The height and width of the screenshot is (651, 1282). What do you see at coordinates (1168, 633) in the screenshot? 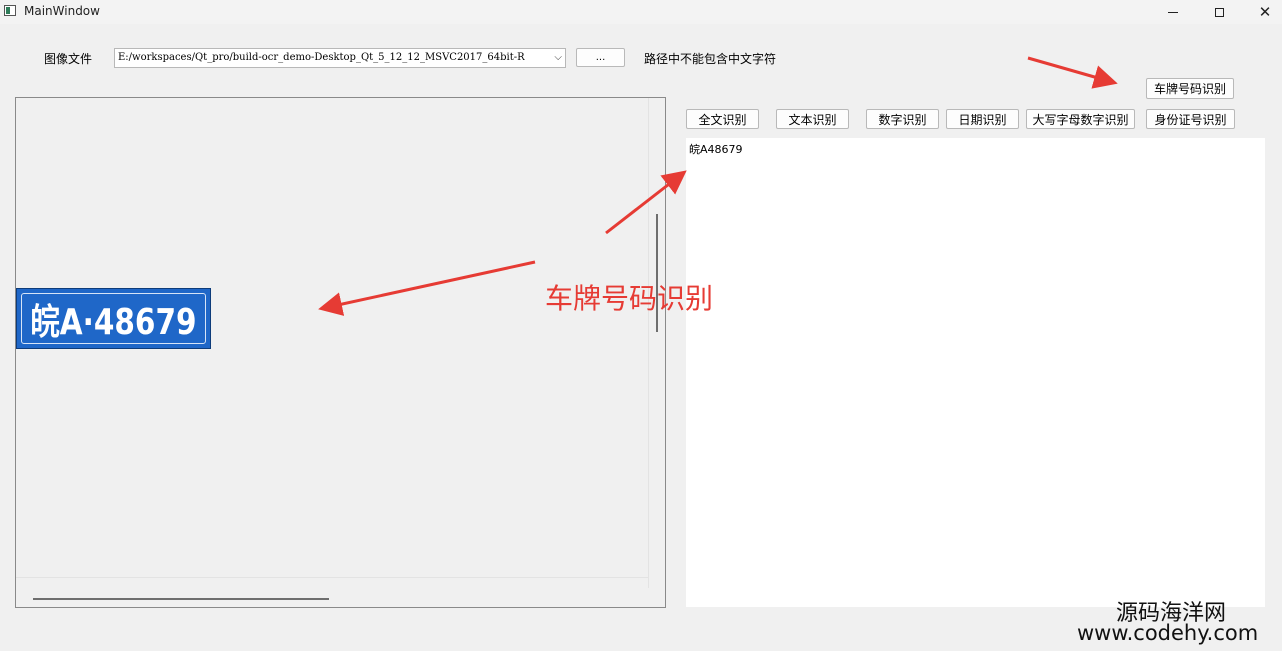
I see `watermark-url: www.codehy.com` at bounding box center [1168, 633].